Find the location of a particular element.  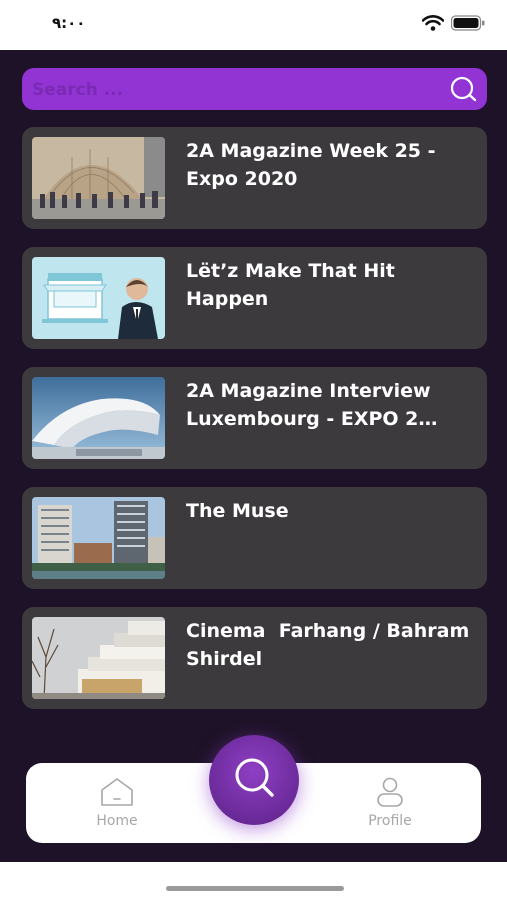

bottom-safe-area is located at coordinates (253, 881).